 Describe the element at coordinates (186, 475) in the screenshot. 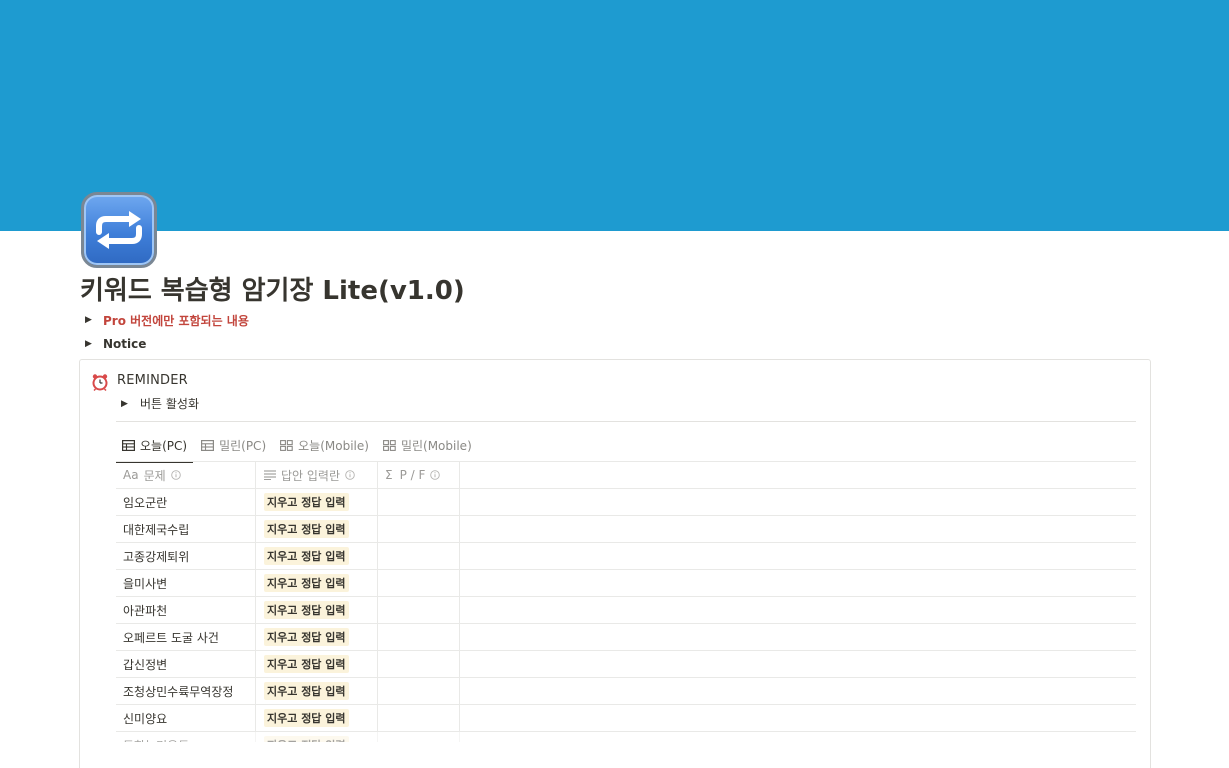

I see `column-header-question: Aa 문제` at that location.